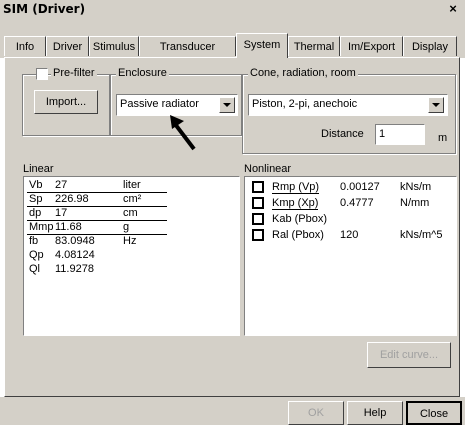 The image size is (465, 425). Describe the element at coordinates (97, 270) in the screenshot. I see `list-item: Ql 11.9278` at that location.